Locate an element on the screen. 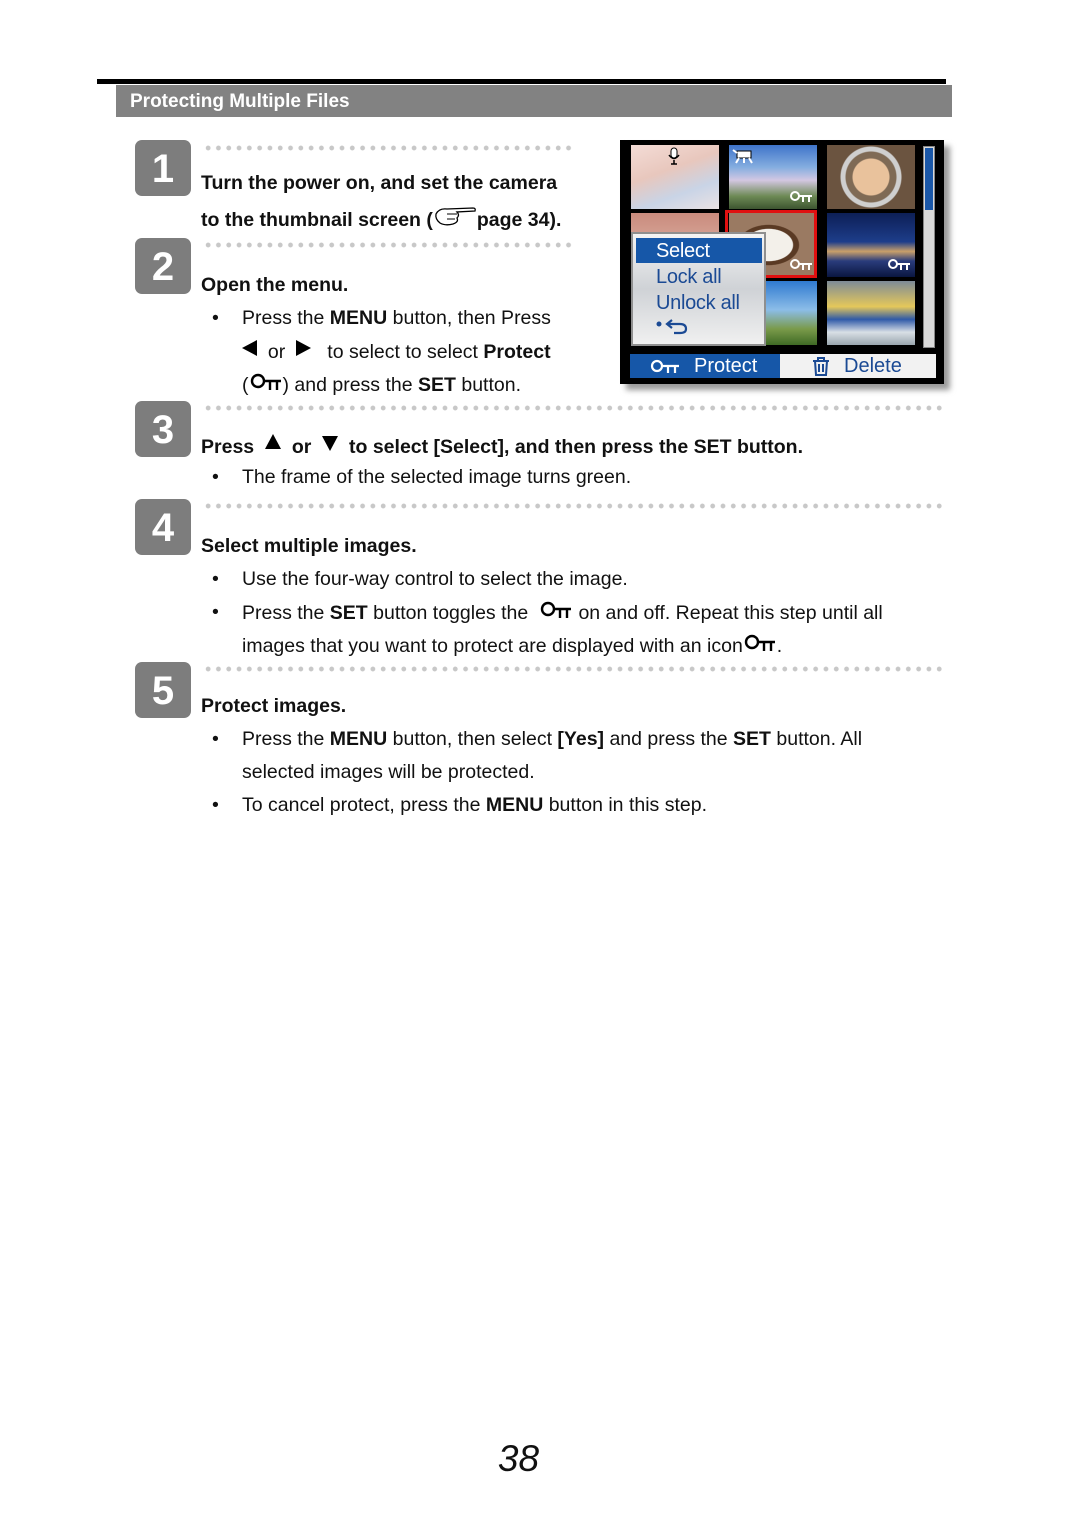 The image size is (1080, 1527). thumbnail-porthole is located at coordinates (871, 177).